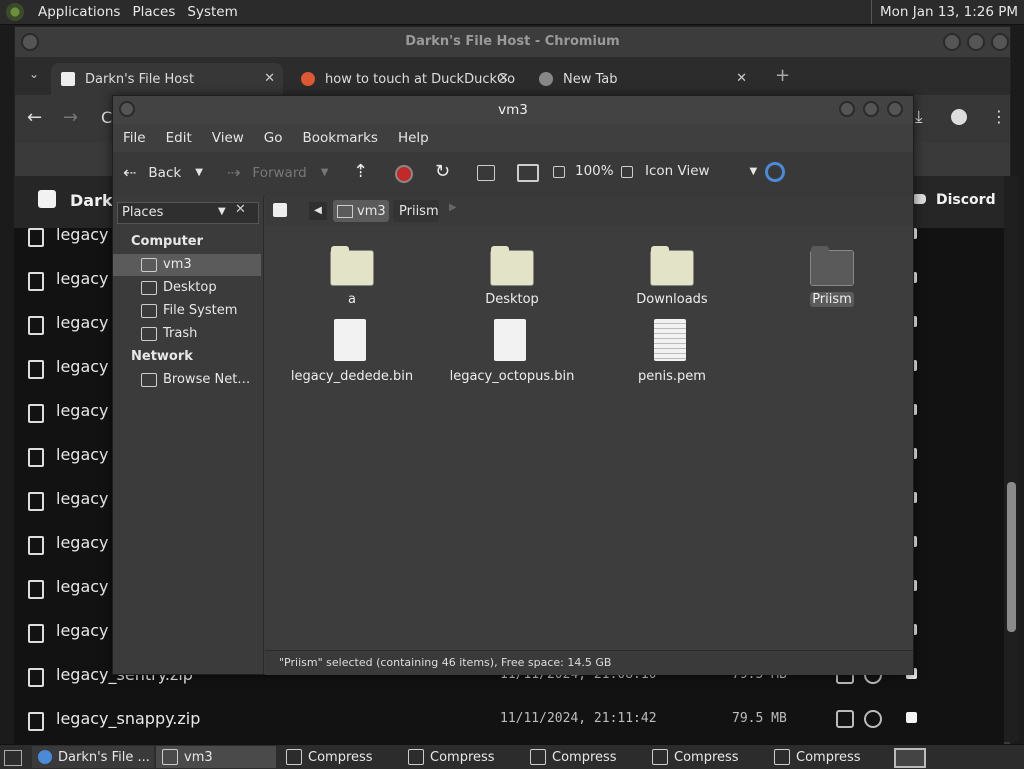 The height and width of the screenshot is (769, 1024). Describe the element at coordinates (910, 758) in the screenshot. I see `workspace-switcher-icon` at that location.